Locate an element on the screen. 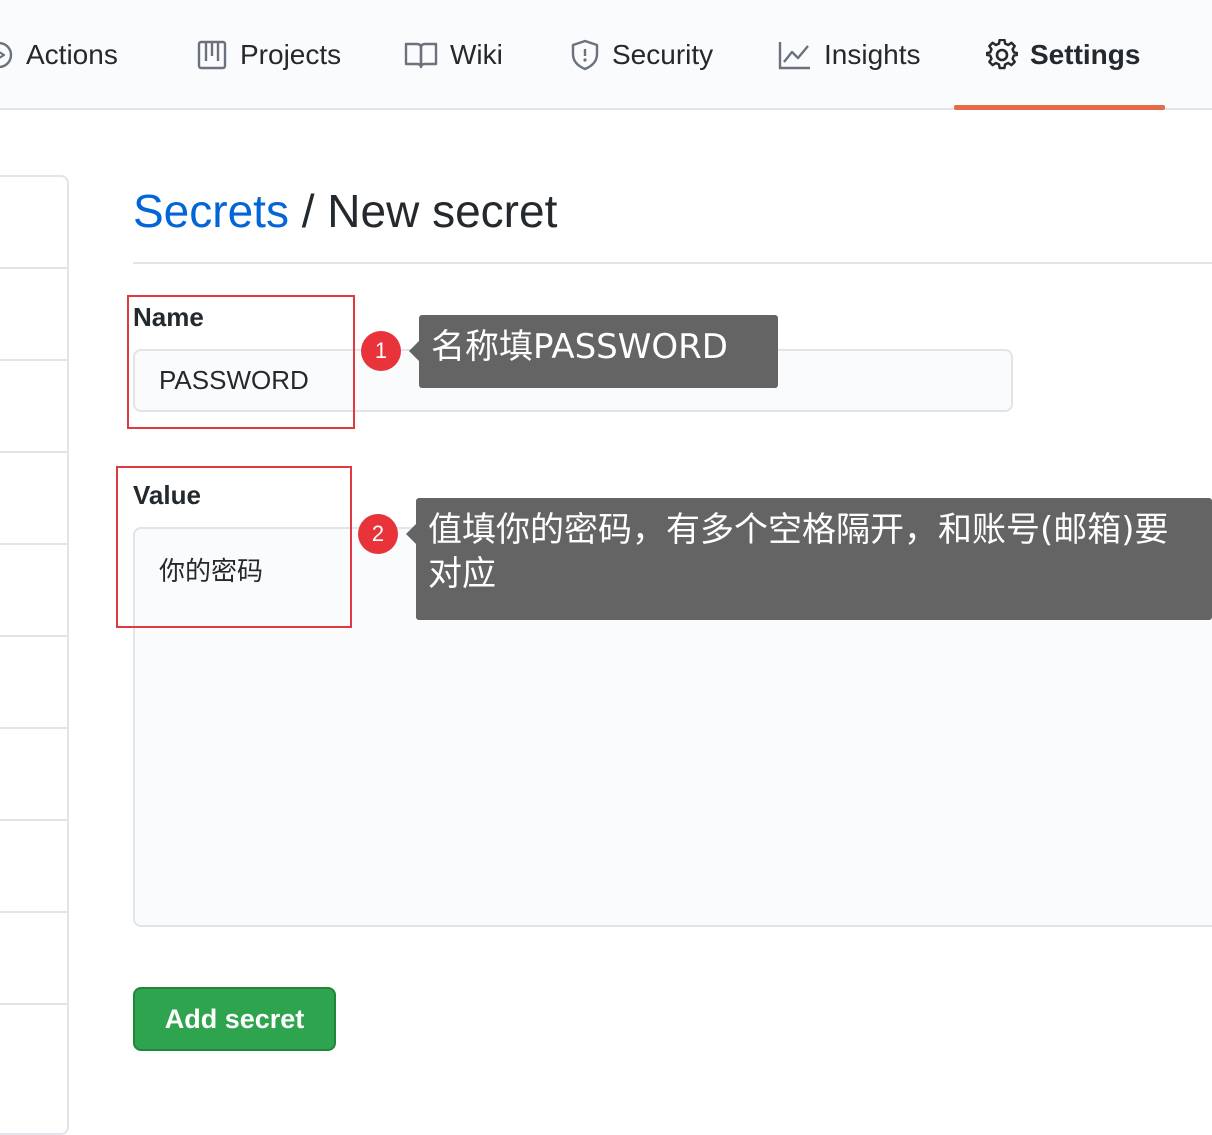 Image resolution: width=1212 pixels, height=1135 pixels. tab-security-label: Security is located at coordinates (663, 54).